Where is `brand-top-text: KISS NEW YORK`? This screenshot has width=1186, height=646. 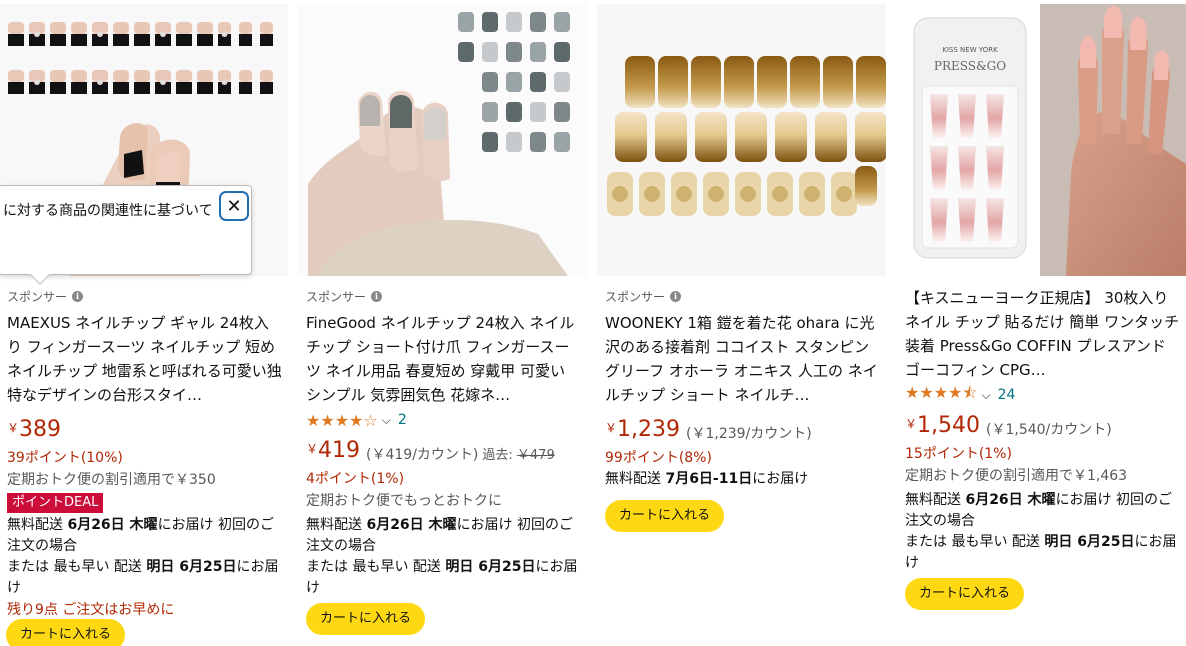 brand-top-text: KISS NEW YORK is located at coordinates (970, 50).